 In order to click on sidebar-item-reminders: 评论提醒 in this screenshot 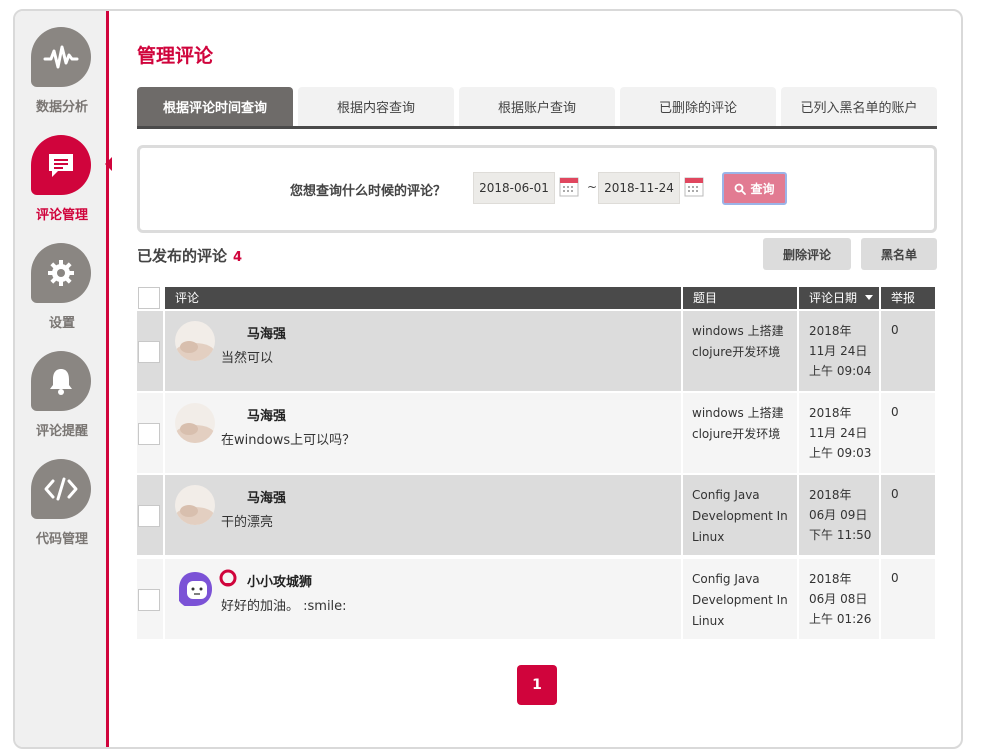, I will do `click(62, 401)`.